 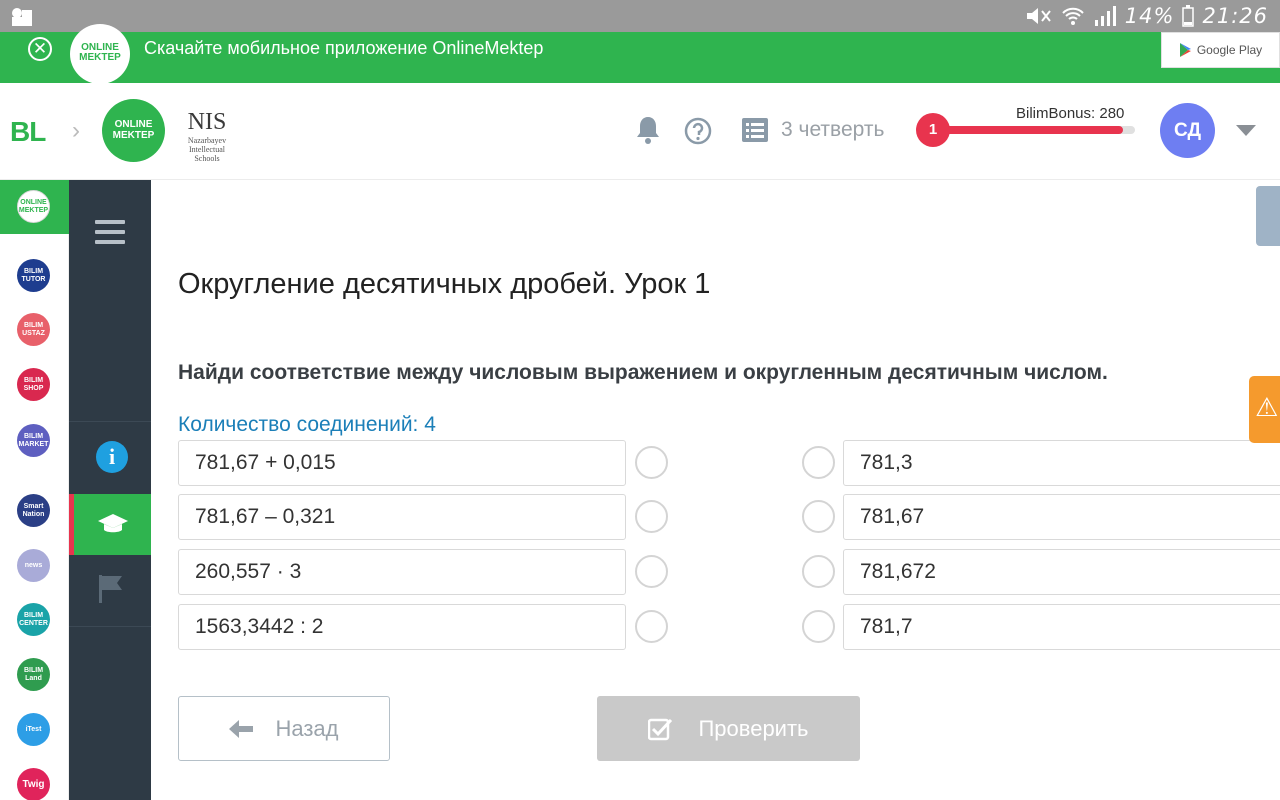 What do you see at coordinates (444, 284) in the screenshot?
I see `lesson-title: Округление десятичных дробей. Урок 1` at bounding box center [444, 284].